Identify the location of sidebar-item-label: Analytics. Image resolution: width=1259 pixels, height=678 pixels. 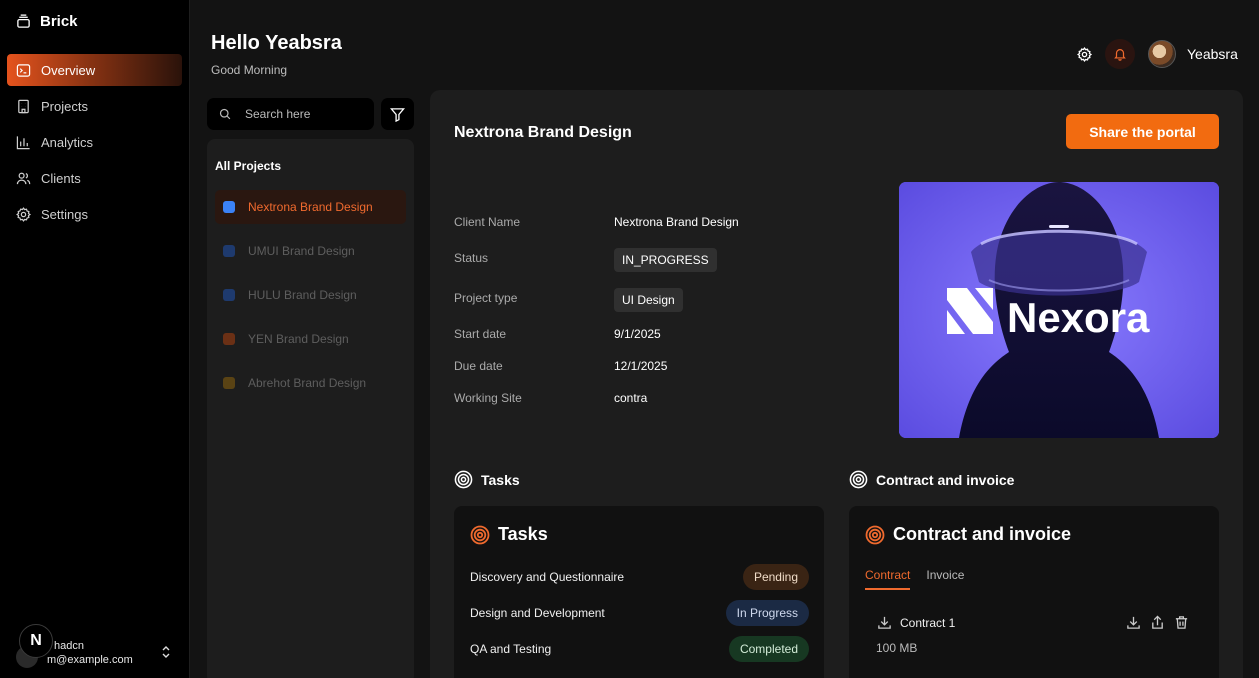
(67, 142).